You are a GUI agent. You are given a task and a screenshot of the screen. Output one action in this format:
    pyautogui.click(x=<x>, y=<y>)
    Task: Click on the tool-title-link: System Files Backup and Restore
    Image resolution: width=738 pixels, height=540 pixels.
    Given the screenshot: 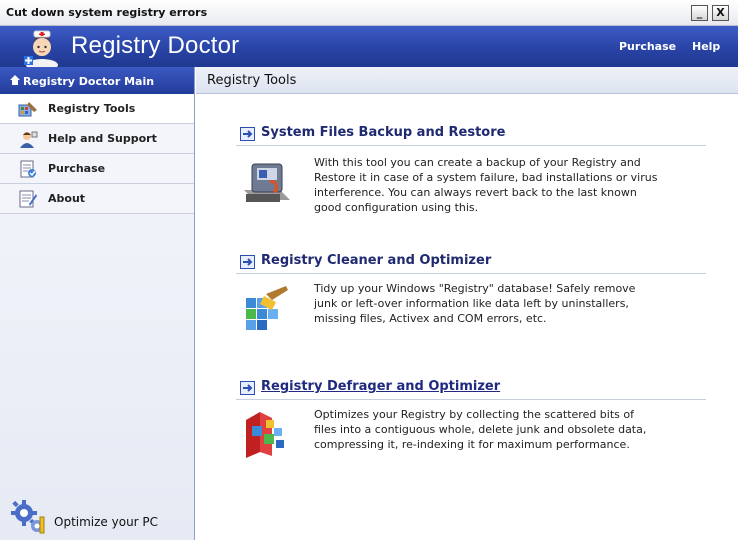 What is the action you would take?
    pyautogui.click(x=383, y=132)
    